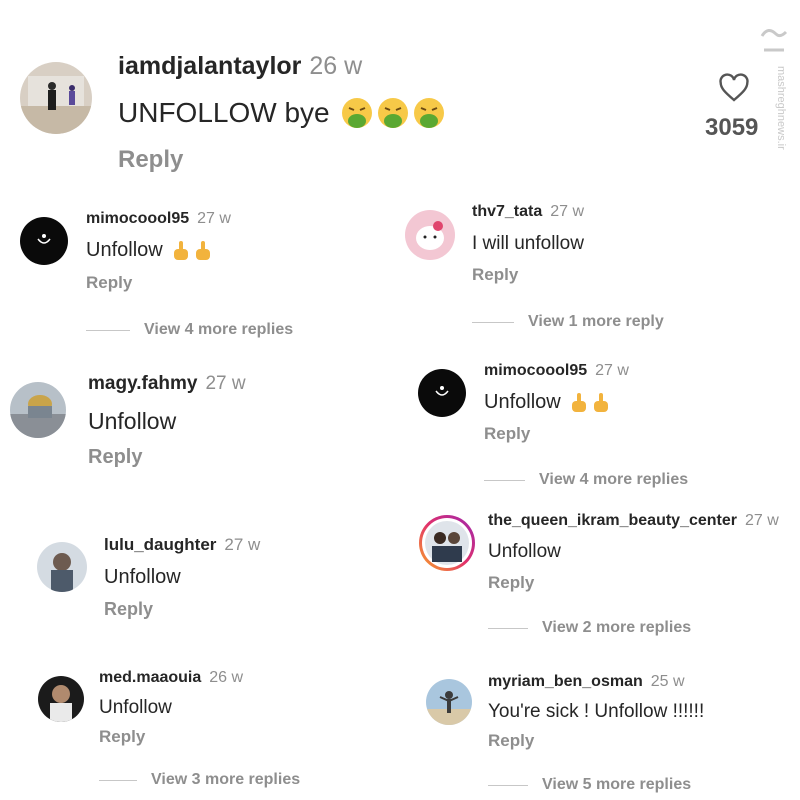 The image size is (800, 800). What do you see at coordinates (226, 779) in the screenshot?
I see `view-more-label: View 3 more replies` at bounding box center [226, 779].